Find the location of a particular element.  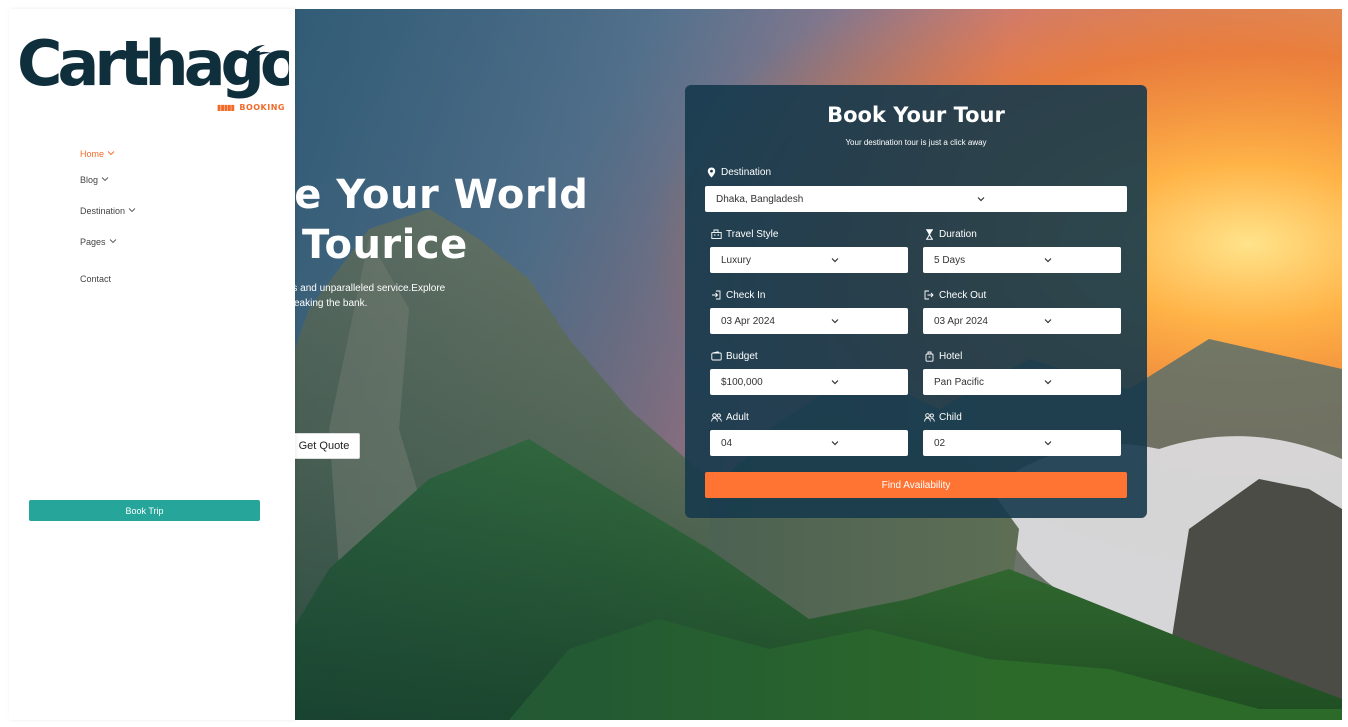

hotel-value: Pan Pacific is located at coordinates (959, 382).